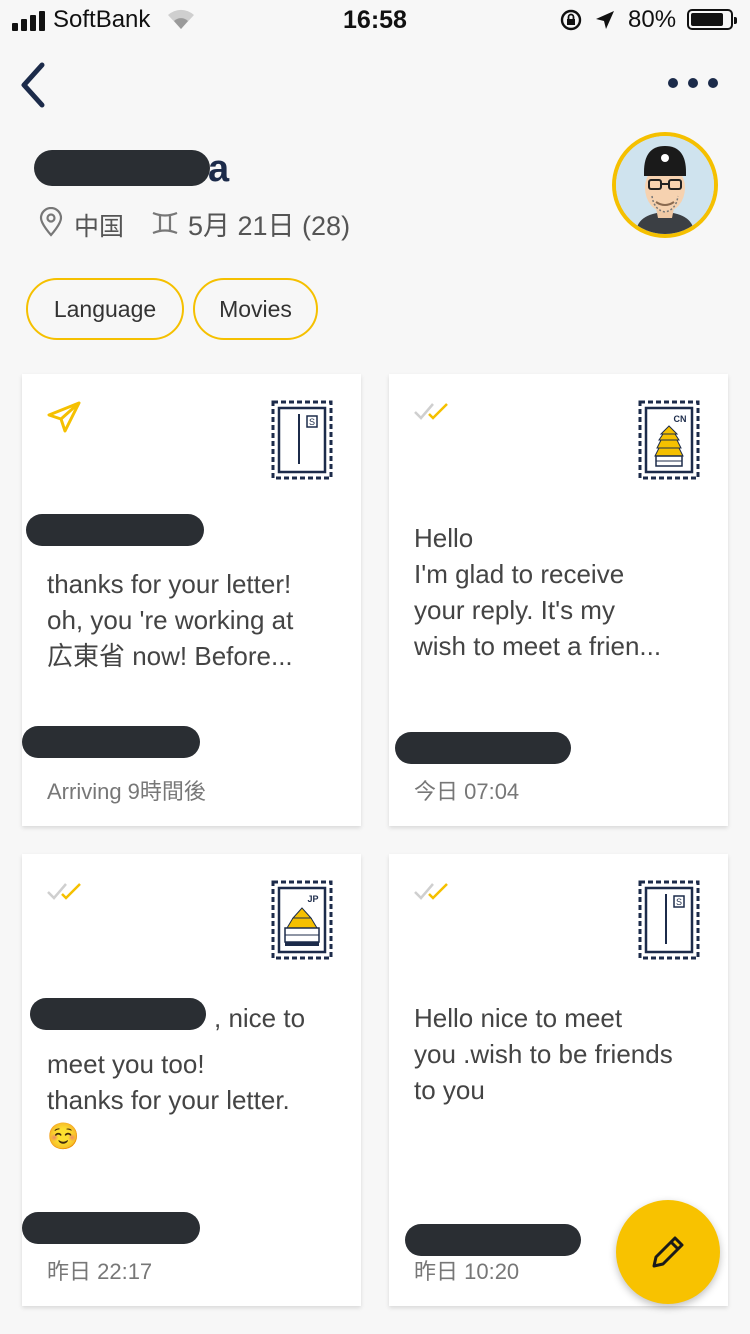 This screenshot has height=1334, width=750. What do you see at coordinates (126, 791) in the screenshot?
I see `letter-time: Arriving 9時間後` at bounding box center [126, 791].